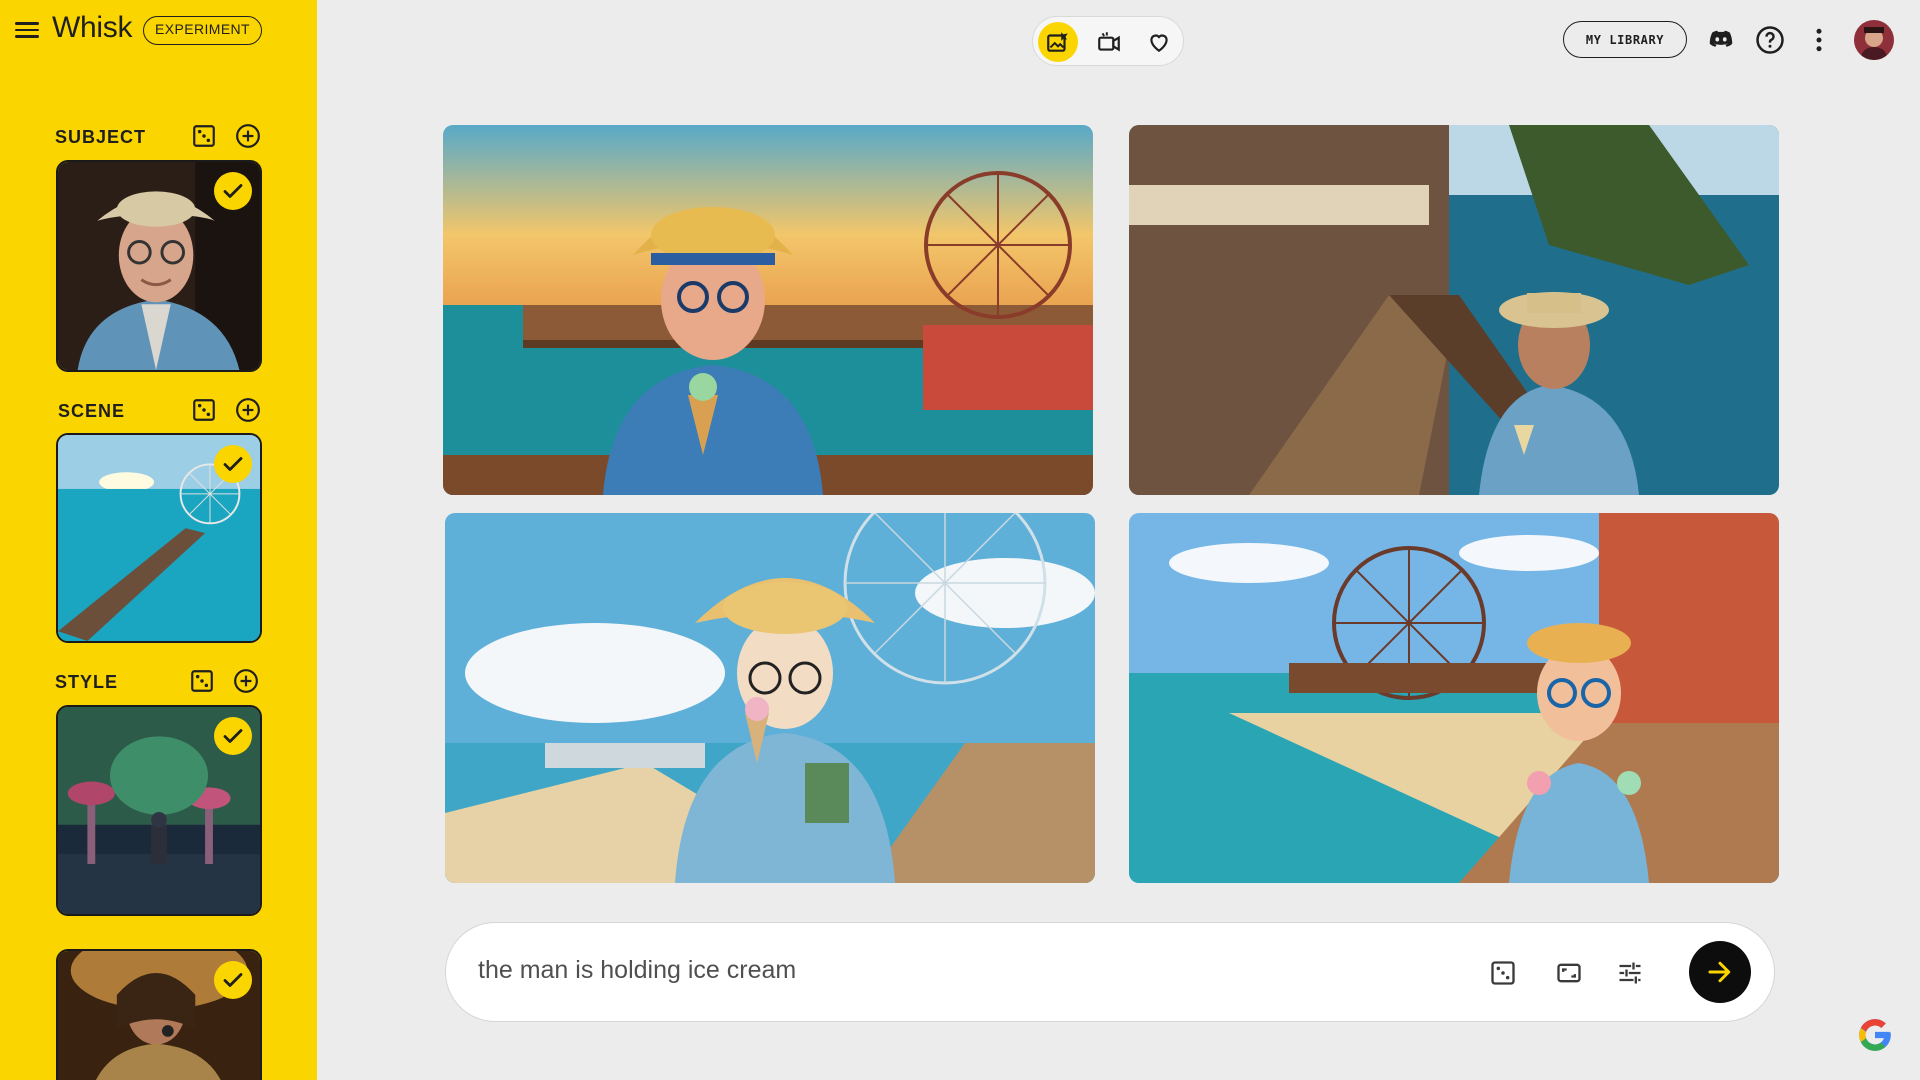 Image resolution: width=1920 pixels, height=1080 pixels. What do you see at coordinates (203, 30) in the screenshot?
I see `experiment-badge: EXPERIMENT` at bounding box center [203, 30].